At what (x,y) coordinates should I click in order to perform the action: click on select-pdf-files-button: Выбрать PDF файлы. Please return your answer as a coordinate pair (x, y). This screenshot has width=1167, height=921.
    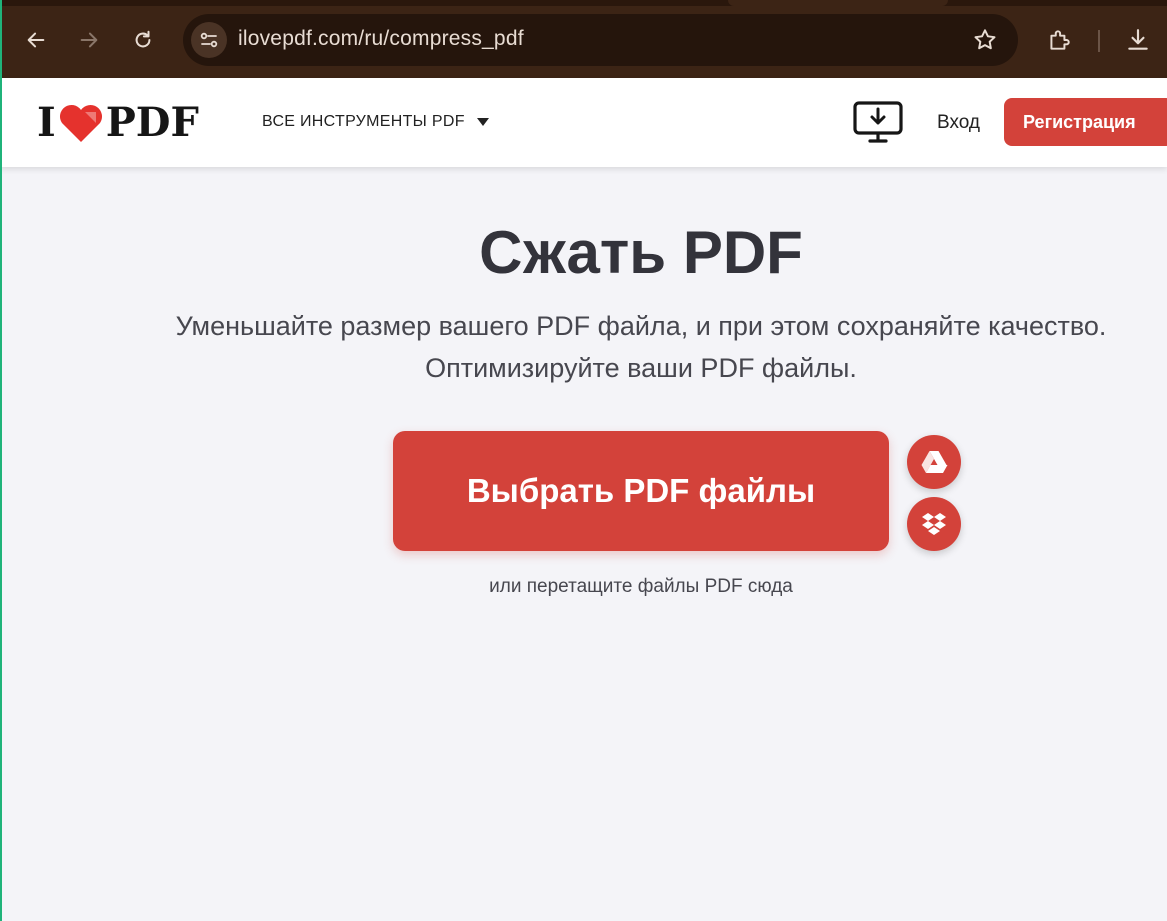
    Looking at the image, I should click on (641, 491).